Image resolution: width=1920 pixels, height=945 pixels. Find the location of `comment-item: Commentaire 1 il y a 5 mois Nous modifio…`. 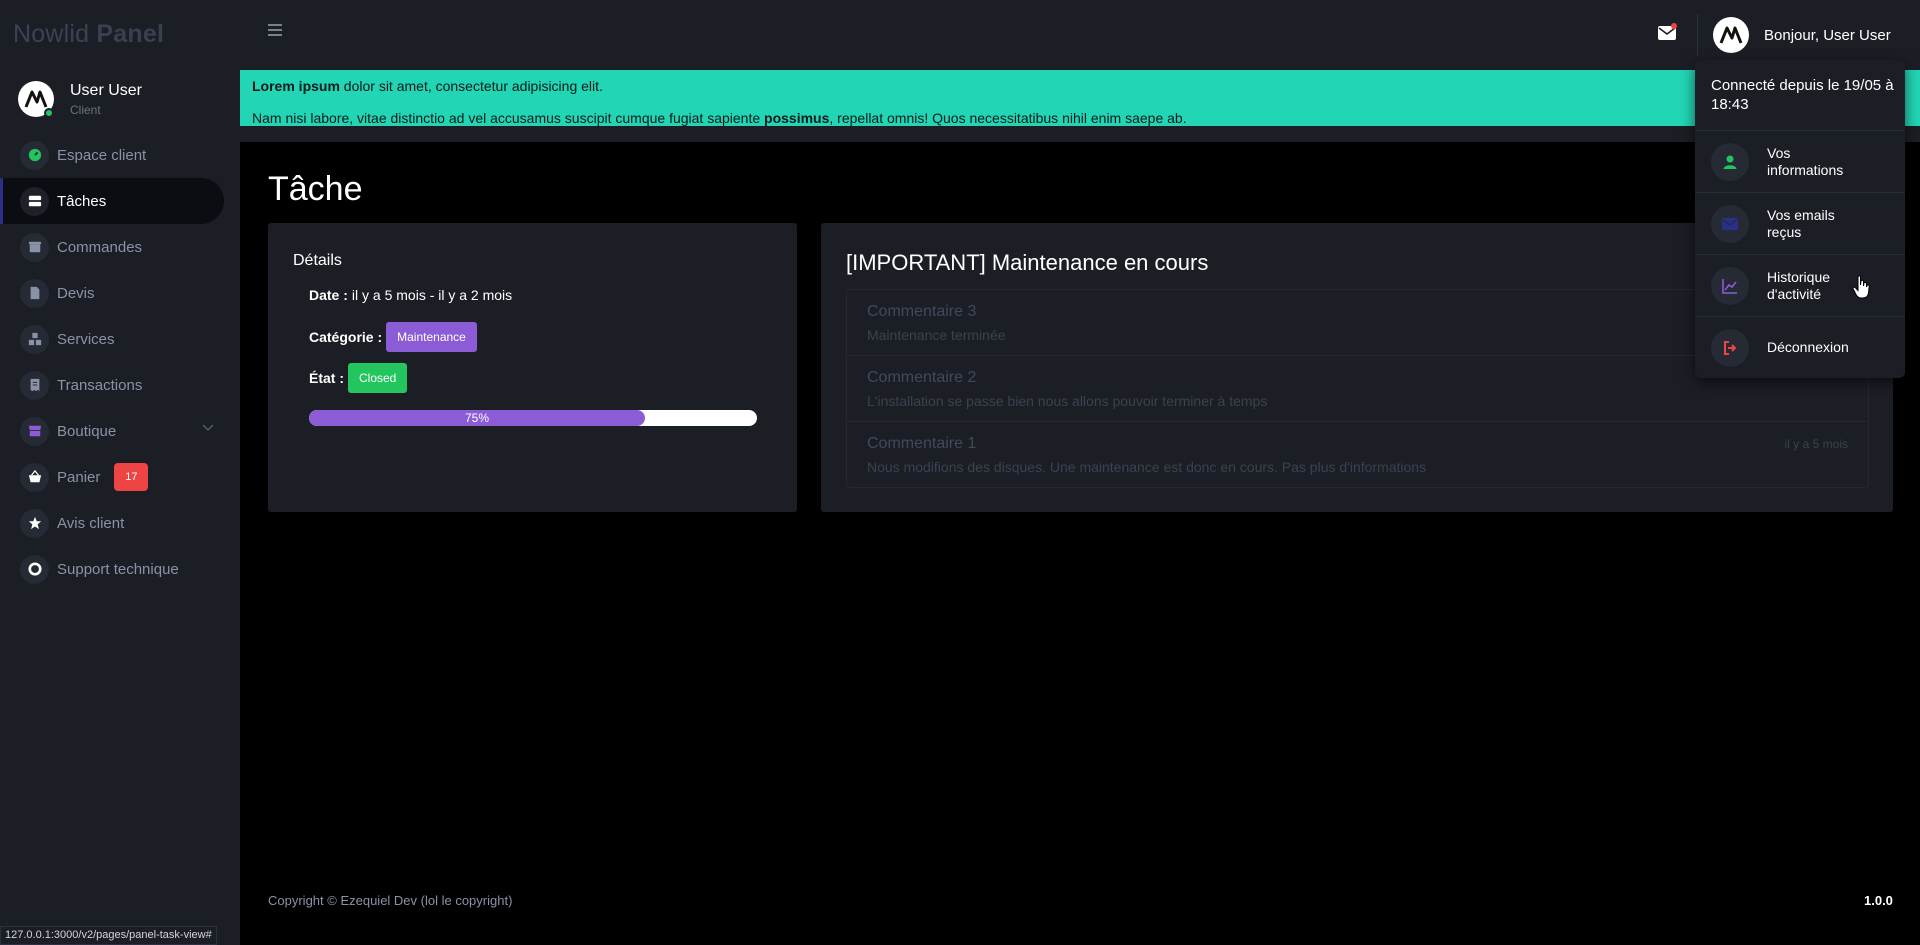

comment-item: Commentaire 1 il y a 5 mois Nous modifio… is located at coordinates (1357, 455).